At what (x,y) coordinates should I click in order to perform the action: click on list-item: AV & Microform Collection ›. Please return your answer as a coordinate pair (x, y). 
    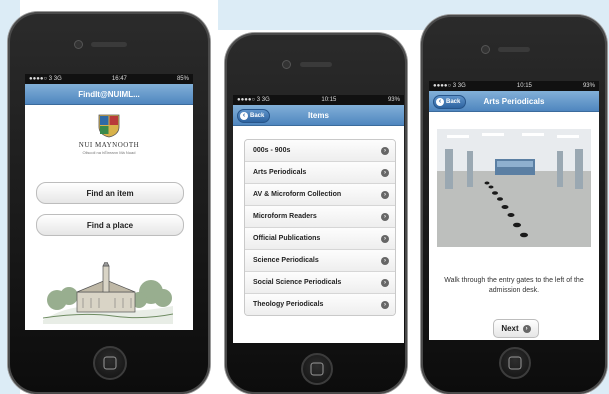
    Looking at the image, I should click on (320, 195).